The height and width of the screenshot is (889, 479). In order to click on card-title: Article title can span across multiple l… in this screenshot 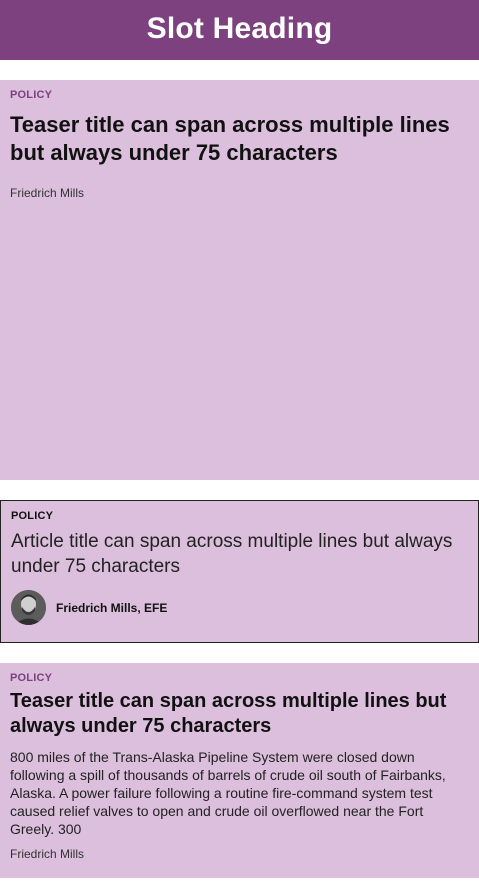, I will do `click(239, 554)`.